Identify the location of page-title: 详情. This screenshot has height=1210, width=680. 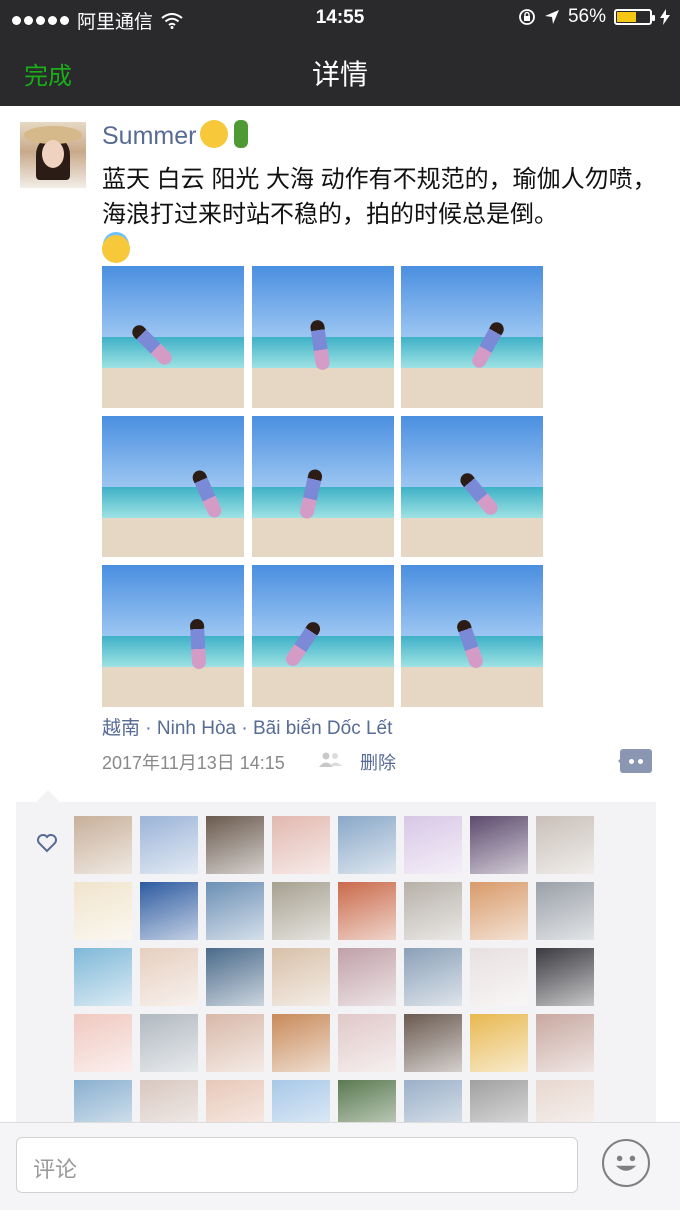
(339, 74).